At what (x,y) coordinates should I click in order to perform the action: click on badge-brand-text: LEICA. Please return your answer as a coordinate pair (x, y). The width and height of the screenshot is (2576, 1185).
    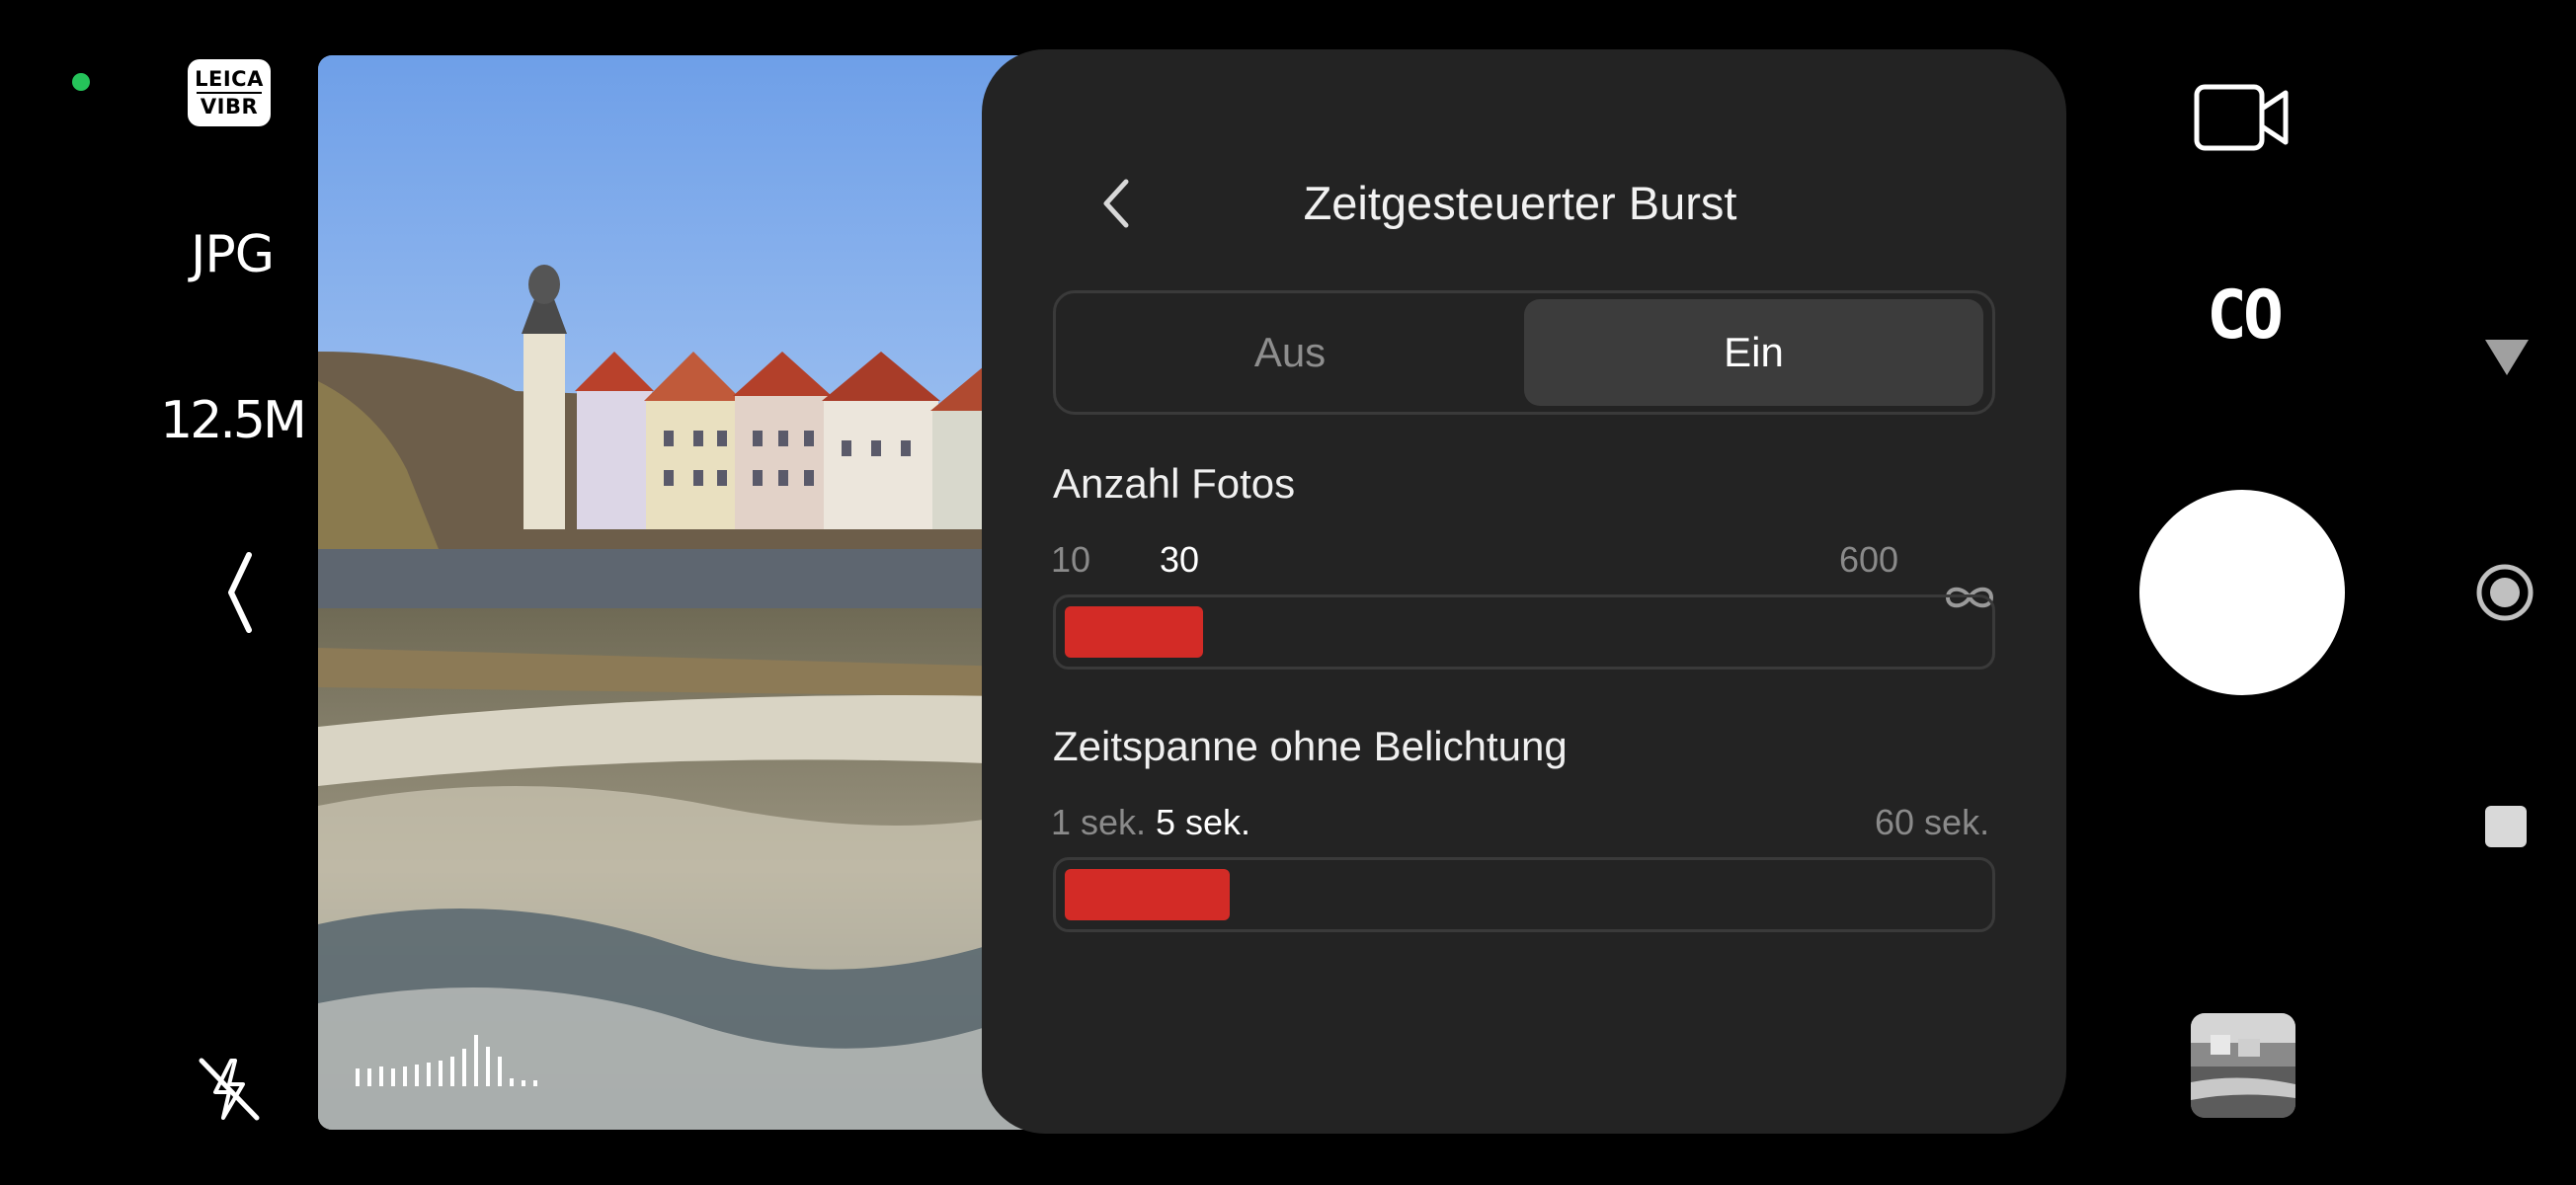
    Looking at the image, I should click on (229, 79).